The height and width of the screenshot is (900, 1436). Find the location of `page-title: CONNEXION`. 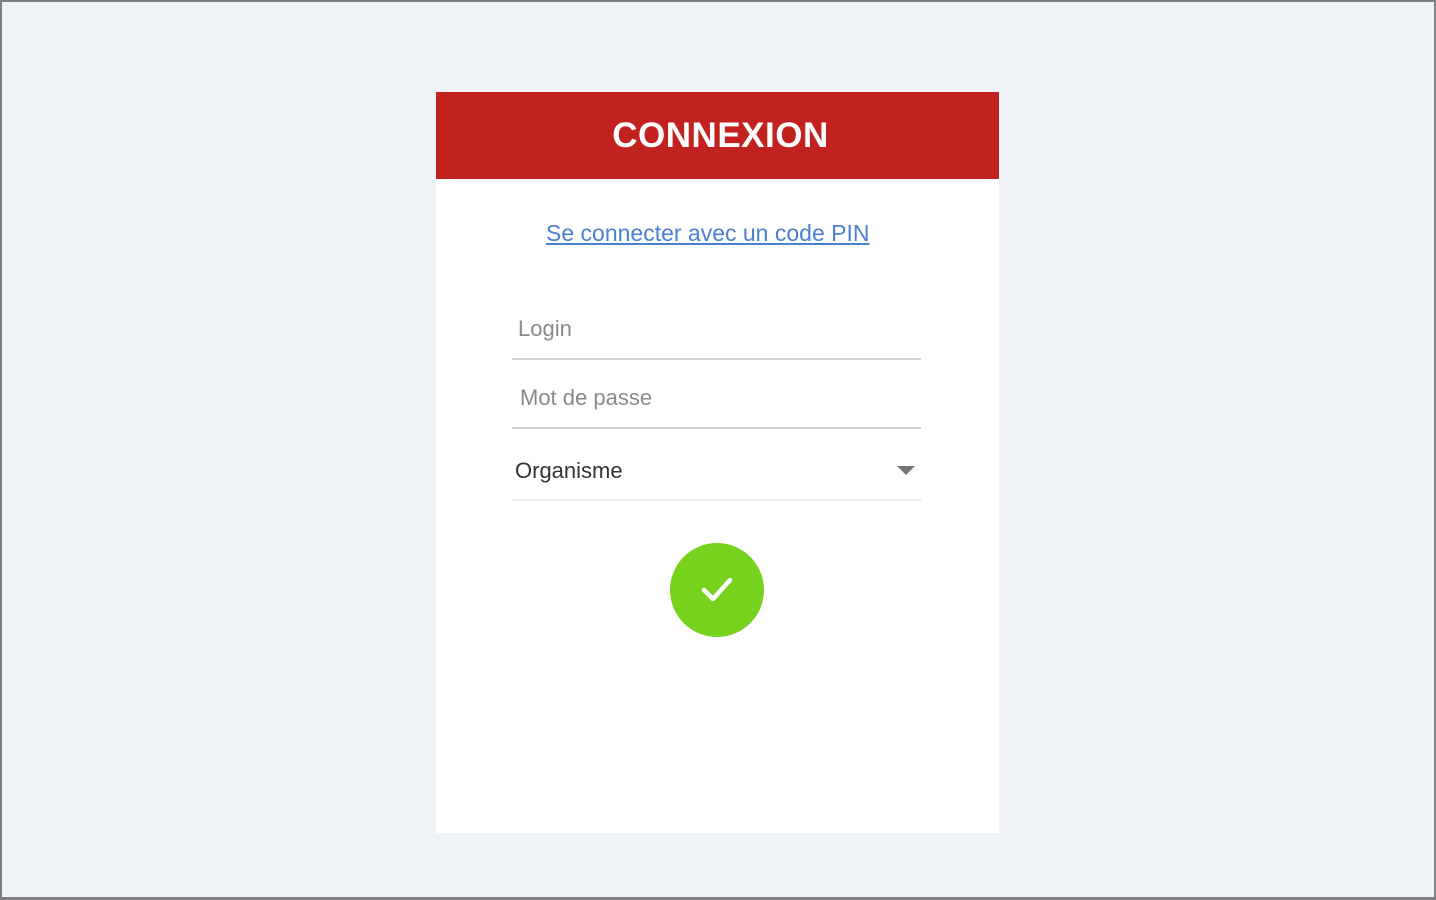

page-title: CONNEXION is located at coordinates (720, 135).